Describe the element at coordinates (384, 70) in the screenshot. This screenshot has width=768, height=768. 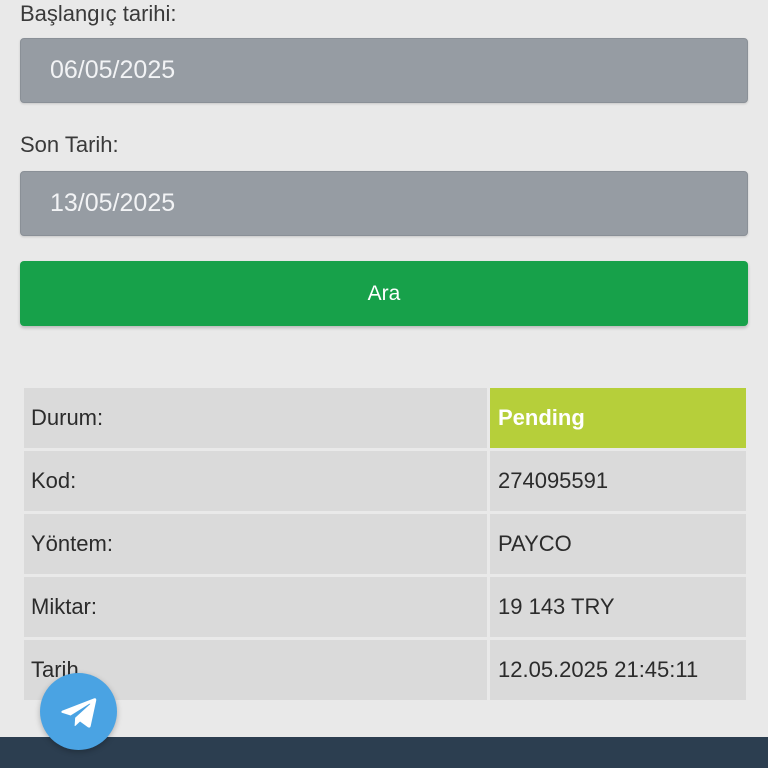
I see `start-date-input: 06/05/2025` at that location.